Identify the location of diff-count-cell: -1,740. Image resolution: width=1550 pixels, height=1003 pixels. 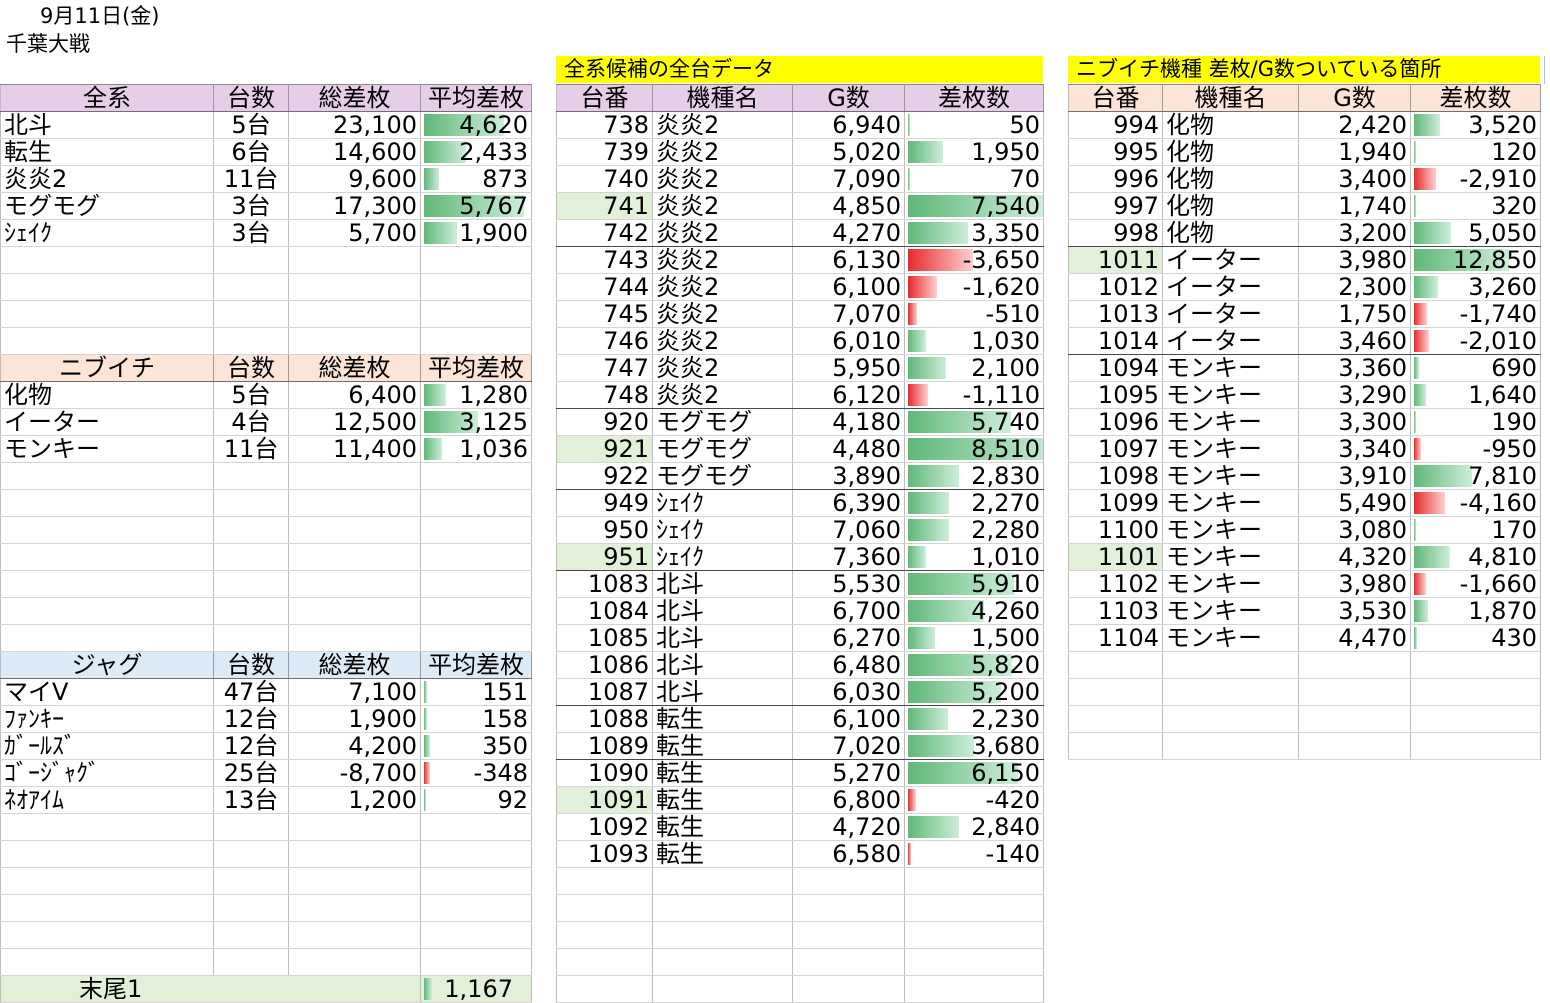
(1475, 314).